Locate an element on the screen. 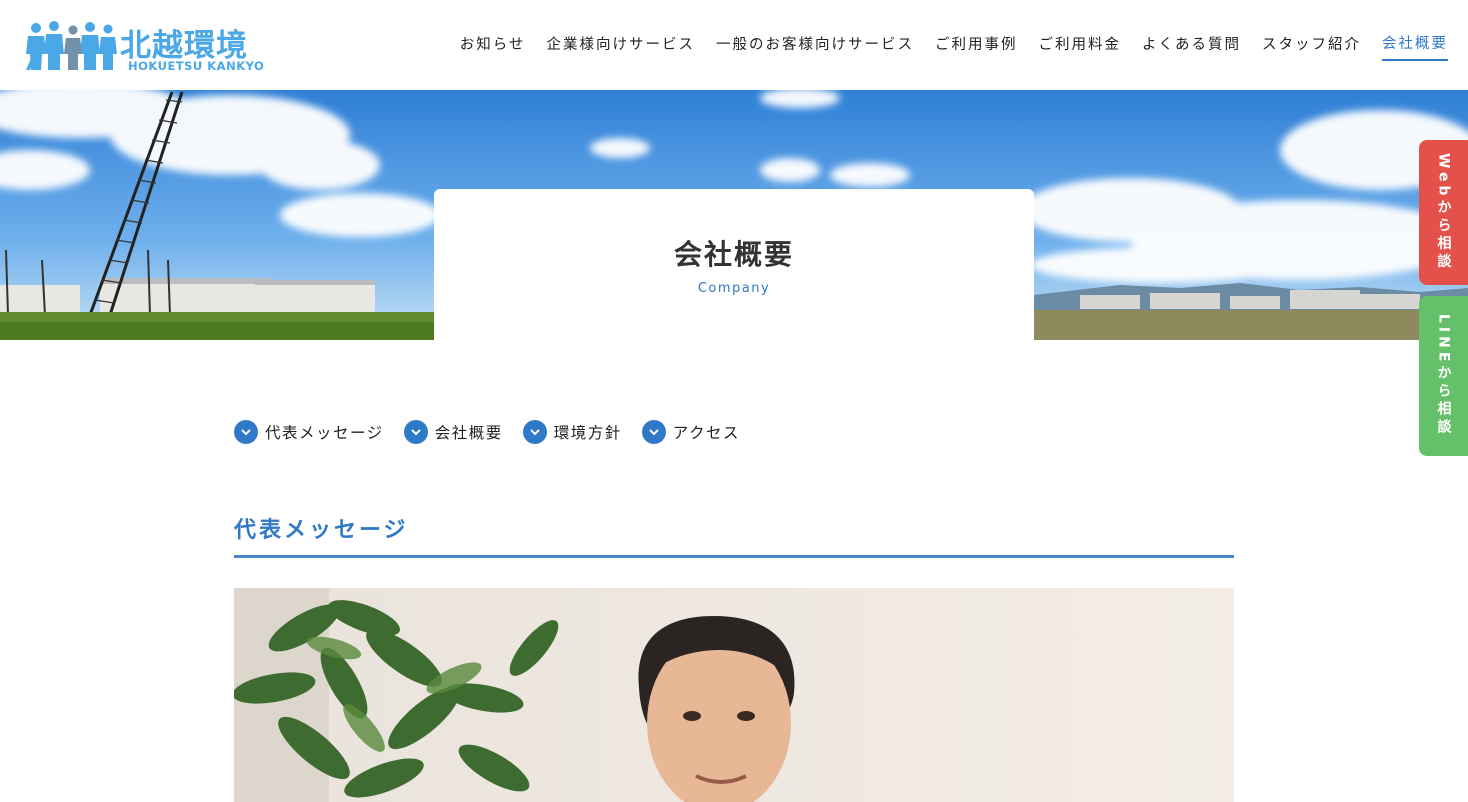  nav-item-faq: よくある質問 is located at coordinates (1191, 46).